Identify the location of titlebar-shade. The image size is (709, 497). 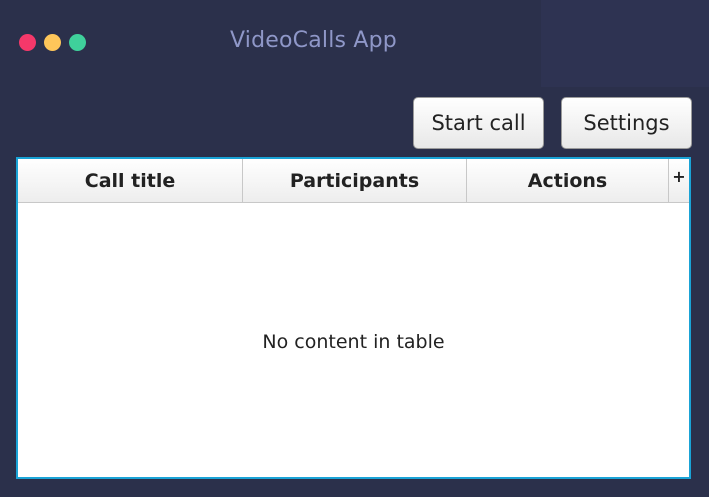
(625, 43).